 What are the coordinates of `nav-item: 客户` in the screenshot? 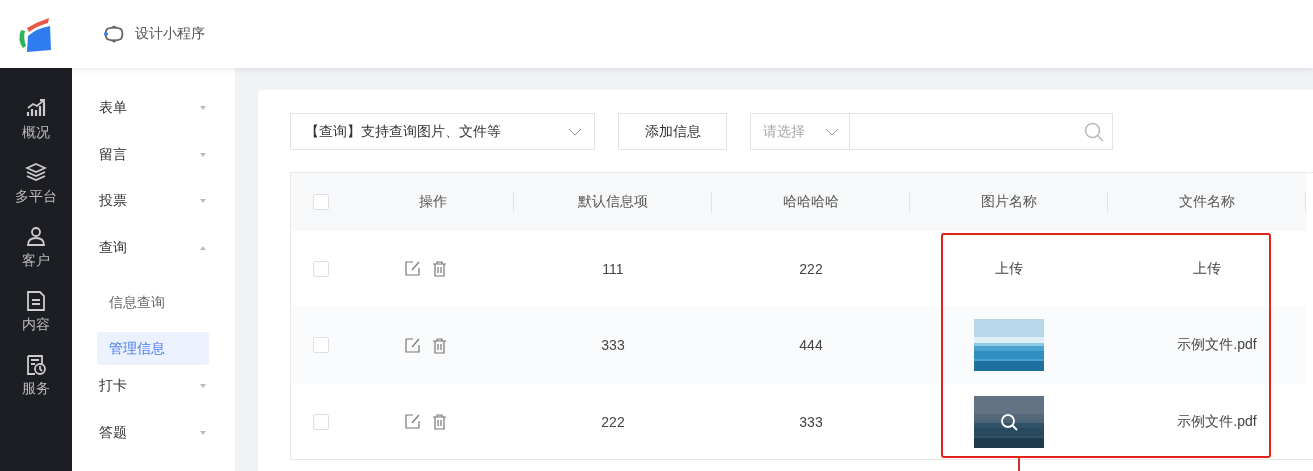 It's located at (36, 248).